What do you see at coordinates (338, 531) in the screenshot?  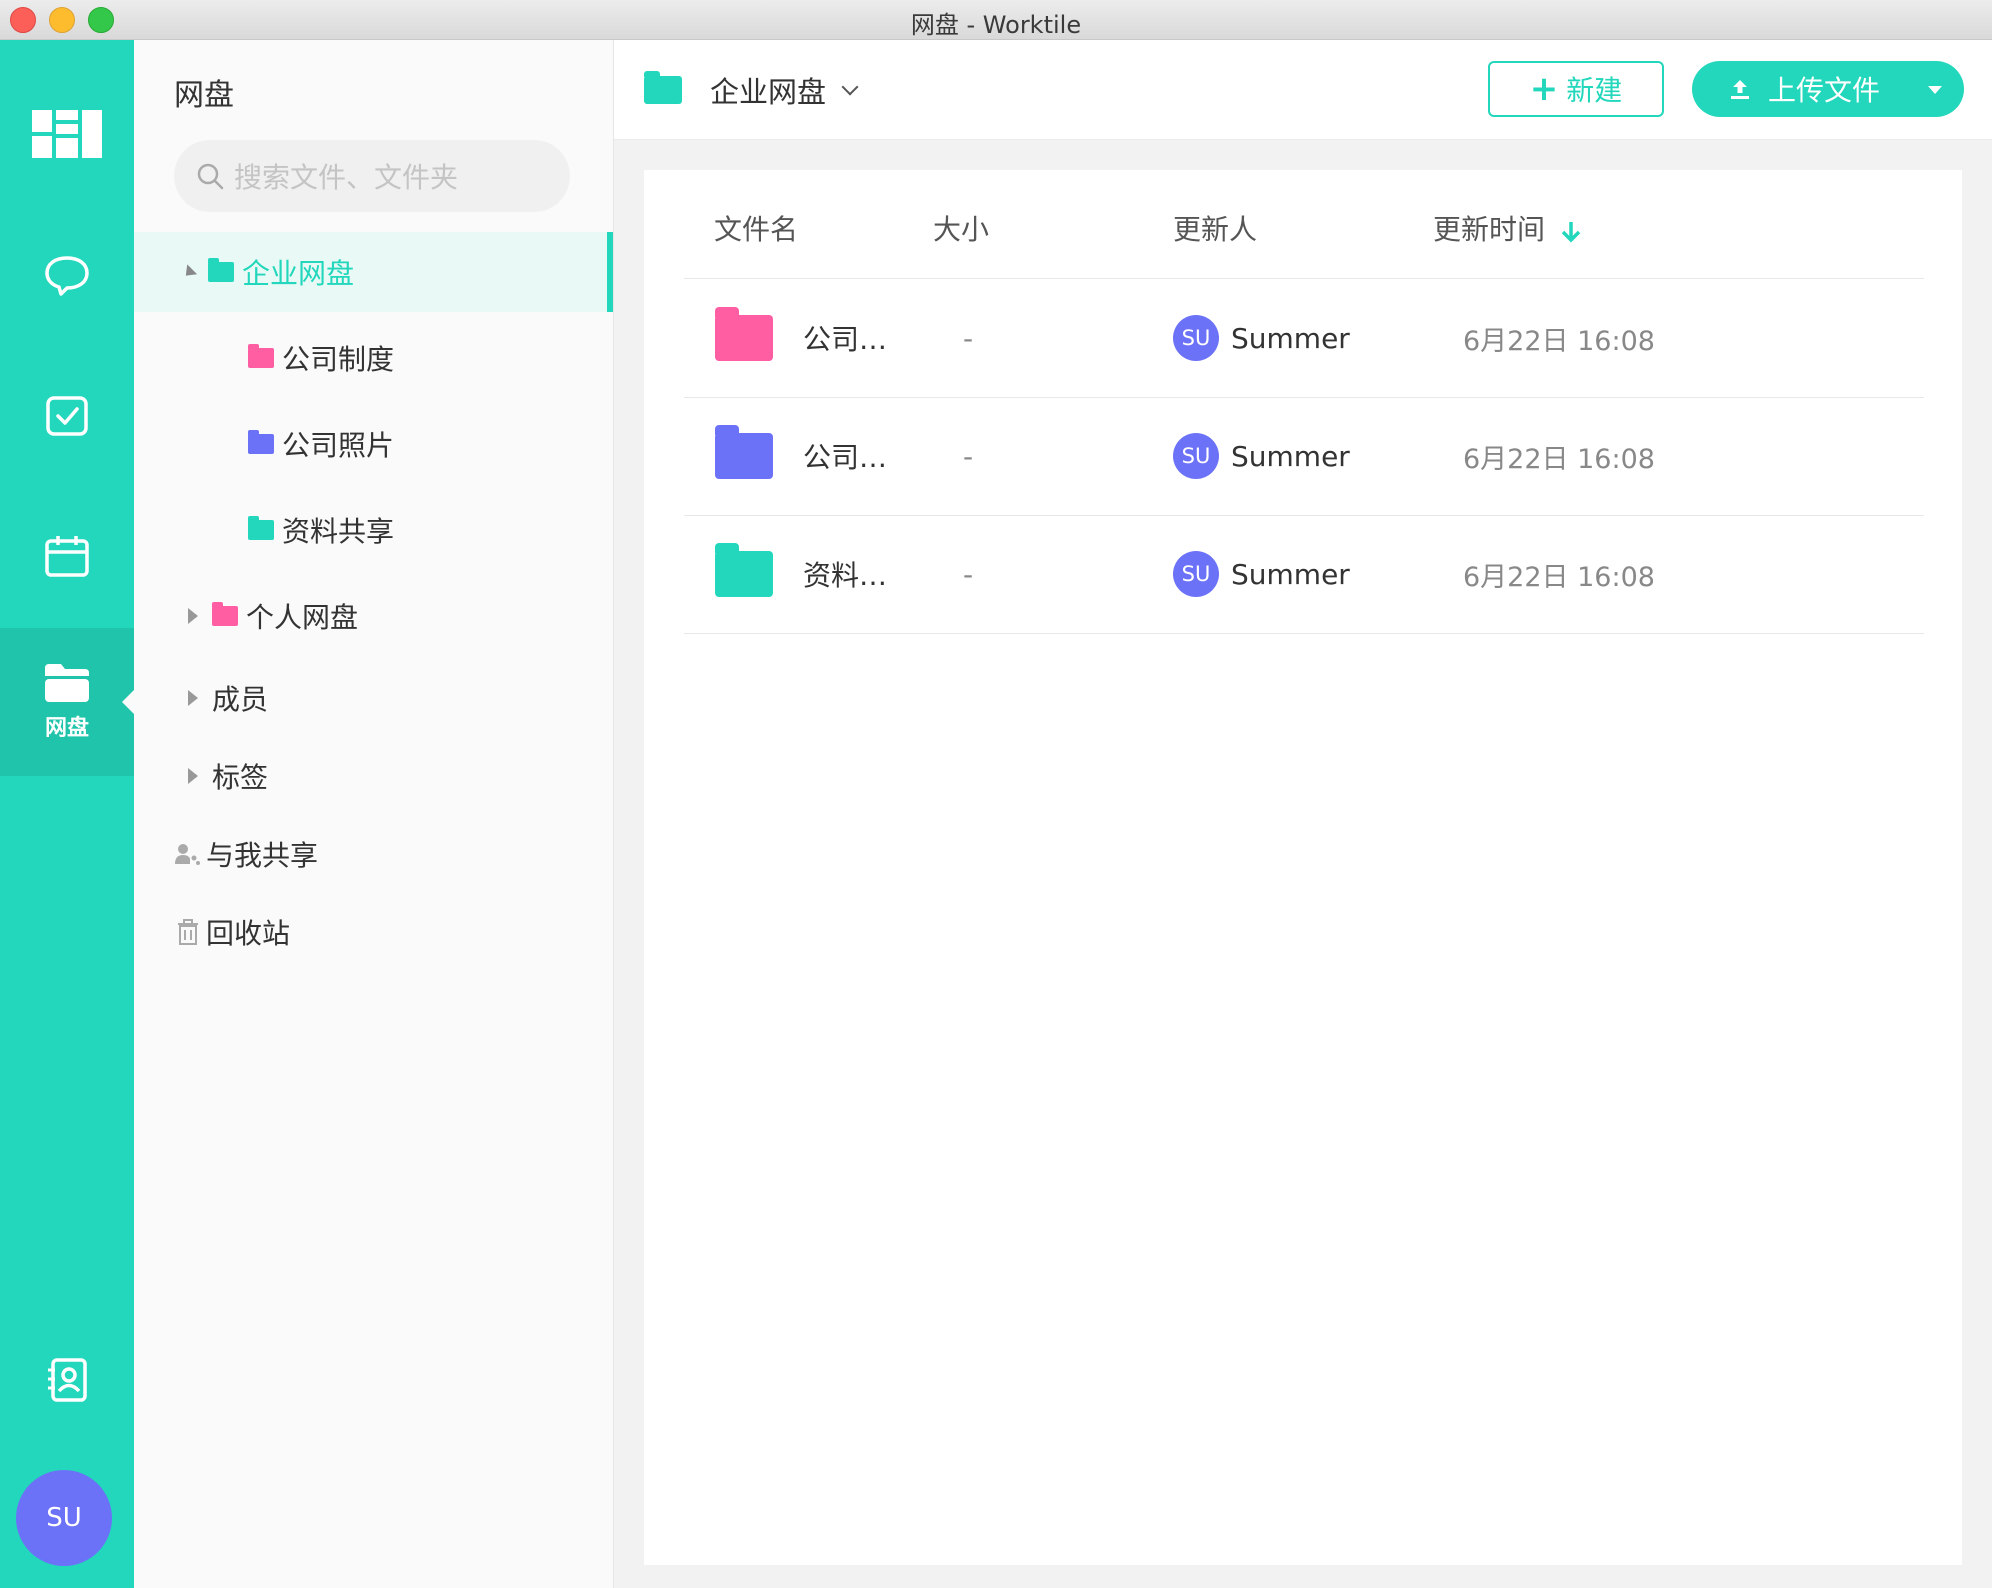 I see `tree-item-label: 资料共享` at bounding box center [338, 531].